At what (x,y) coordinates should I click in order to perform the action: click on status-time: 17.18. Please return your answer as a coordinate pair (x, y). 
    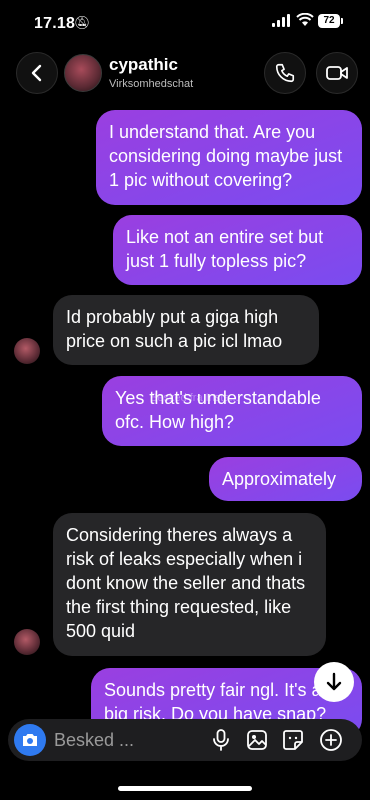
    Looking at the image, I should click on (55, 23).